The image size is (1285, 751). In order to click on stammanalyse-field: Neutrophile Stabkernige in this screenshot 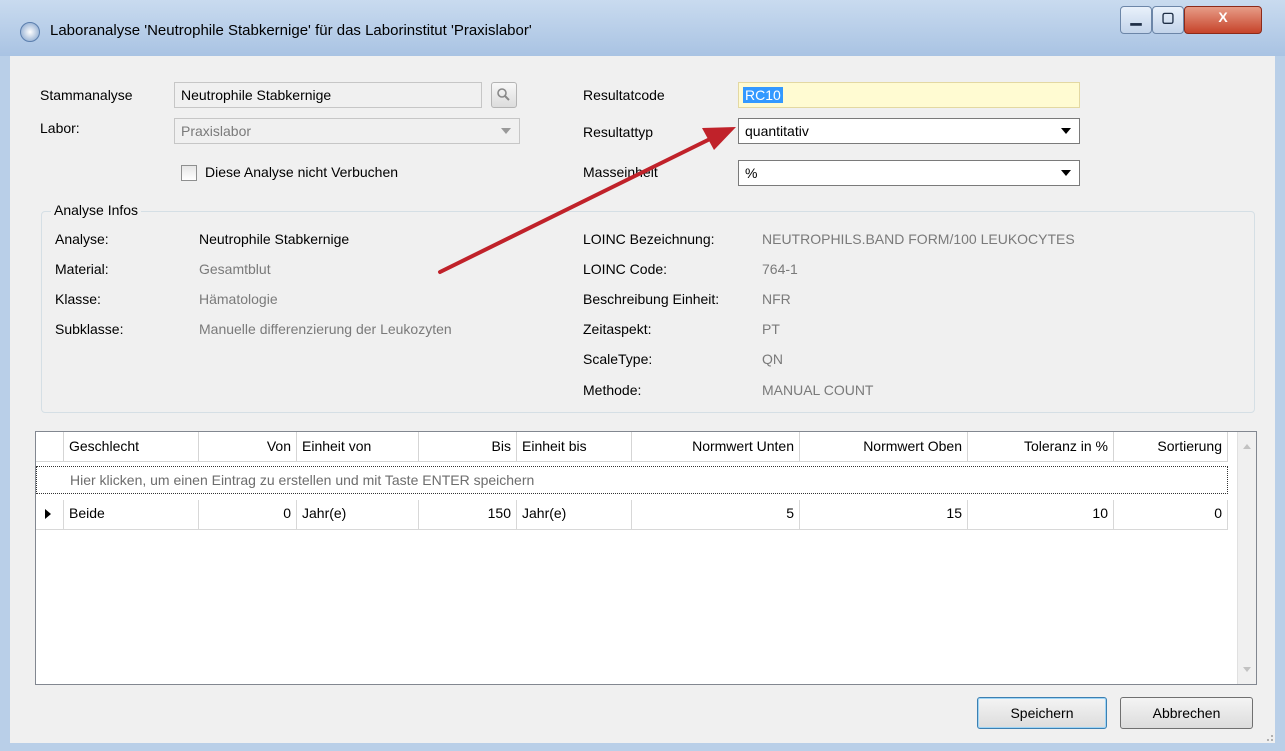, I will do `click(328, 95)`.